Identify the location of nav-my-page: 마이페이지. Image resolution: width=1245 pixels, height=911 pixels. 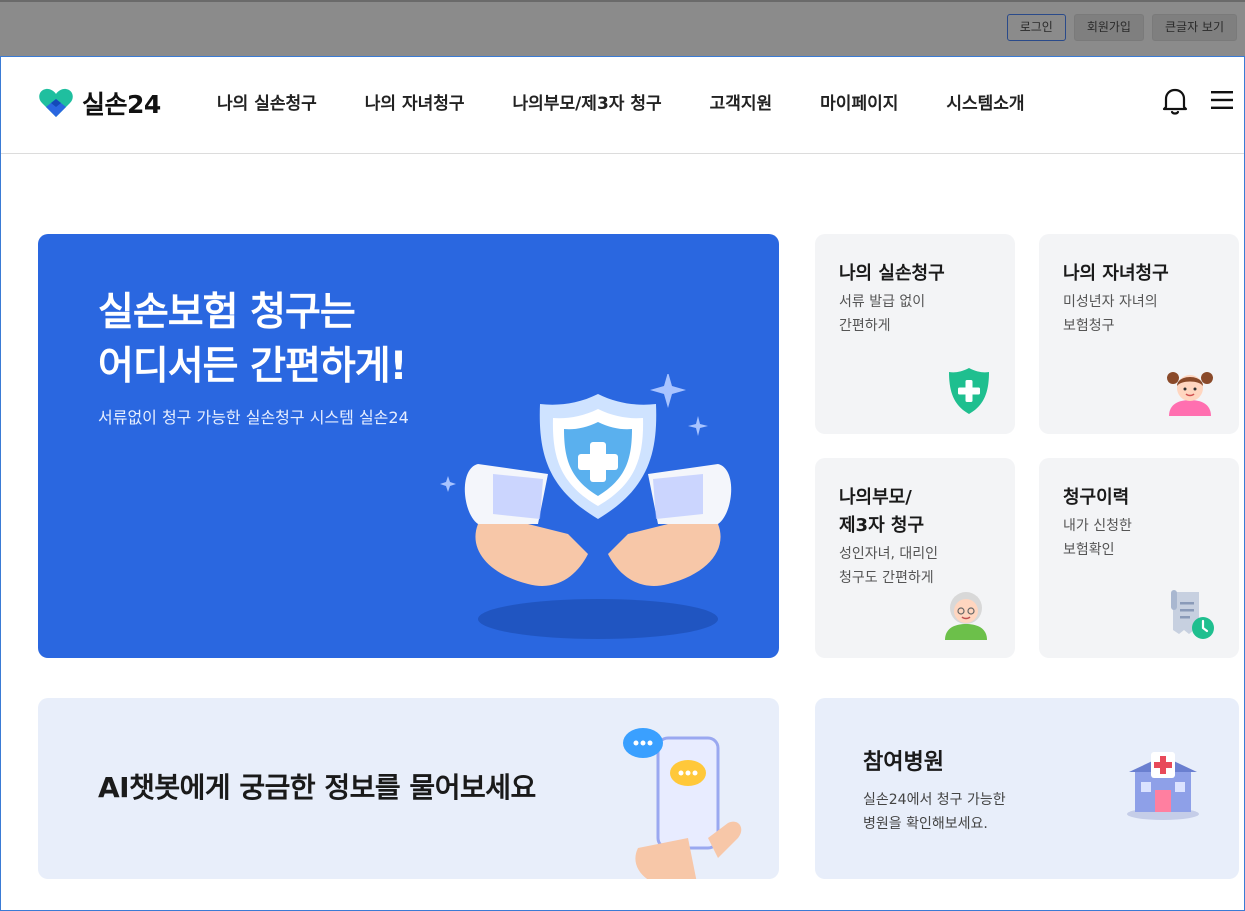
(859, 101).